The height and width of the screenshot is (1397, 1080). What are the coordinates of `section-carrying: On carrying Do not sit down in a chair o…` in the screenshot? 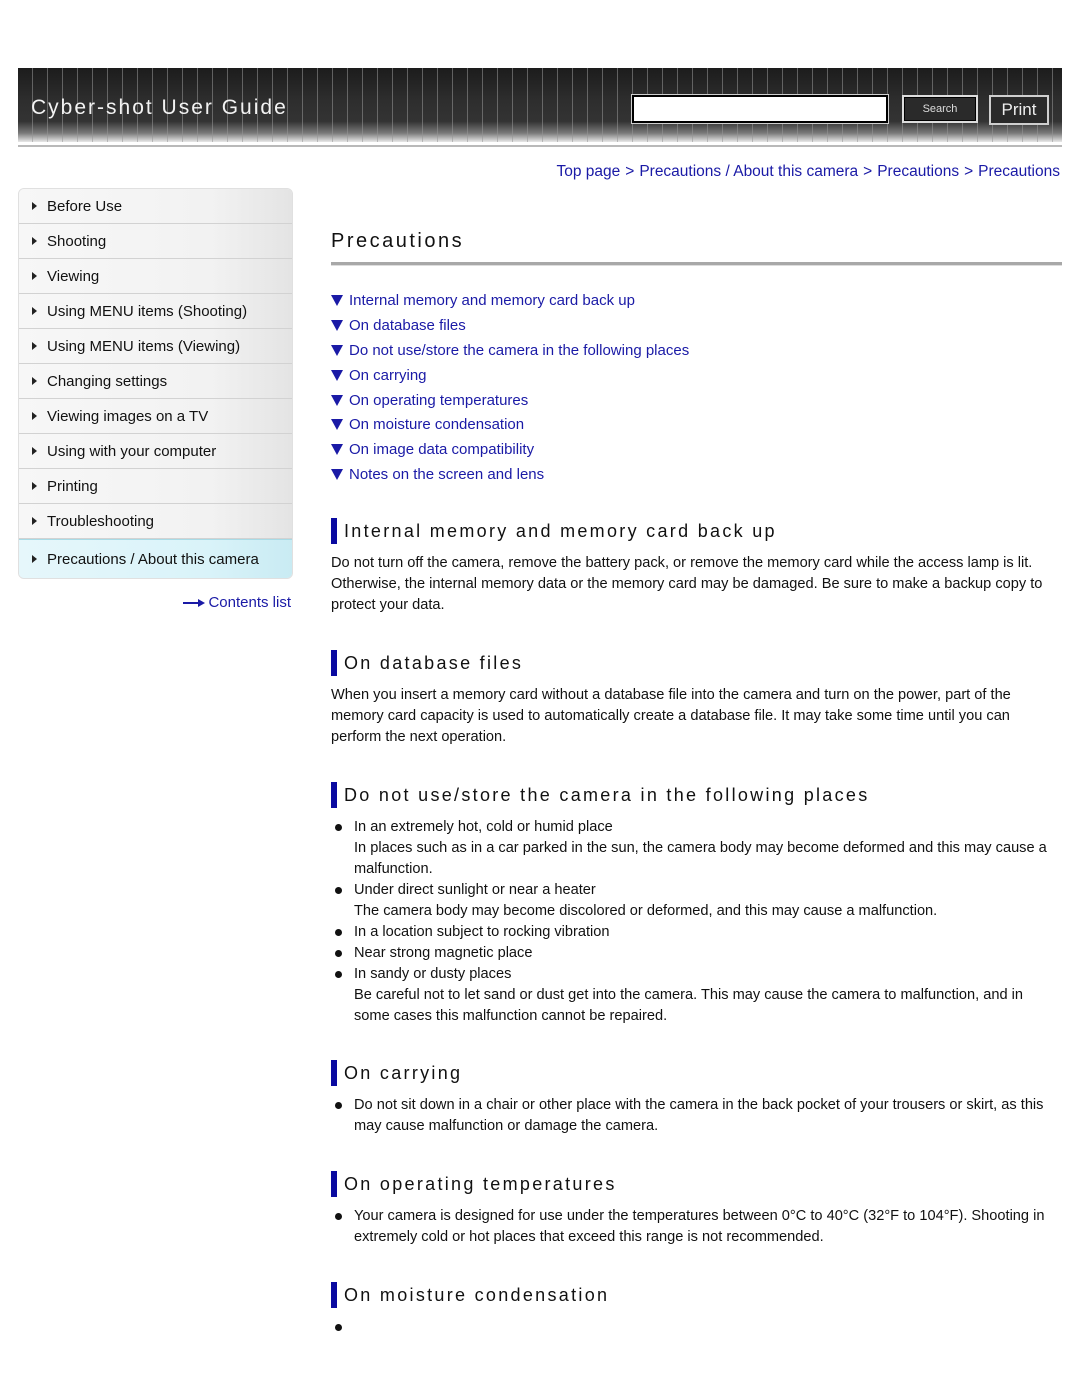 It's located at (696, 1098).